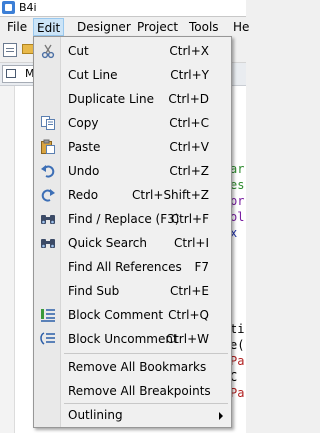 The image size is (320, 433). I want to click on new-file-icon, so click(10, 50).